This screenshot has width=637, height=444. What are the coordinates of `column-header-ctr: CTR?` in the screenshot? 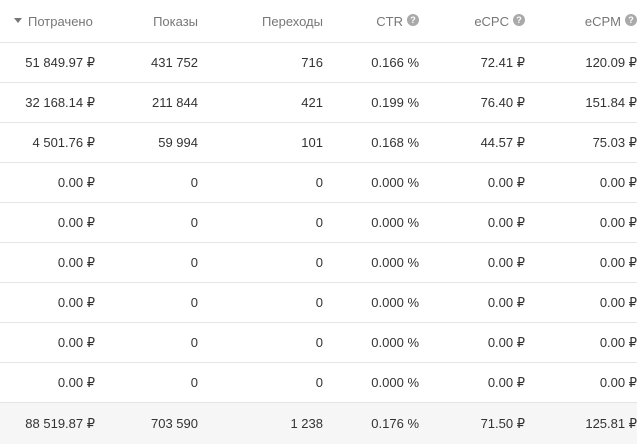 It's located at (371, 21).